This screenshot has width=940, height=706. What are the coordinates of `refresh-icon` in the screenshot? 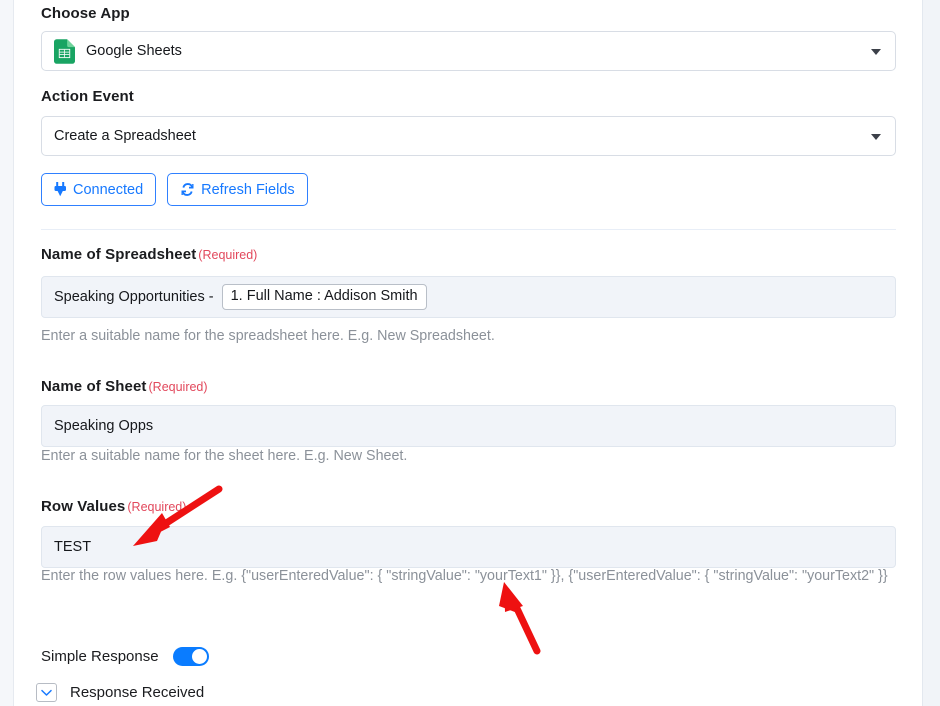 It's located at (187, 189).